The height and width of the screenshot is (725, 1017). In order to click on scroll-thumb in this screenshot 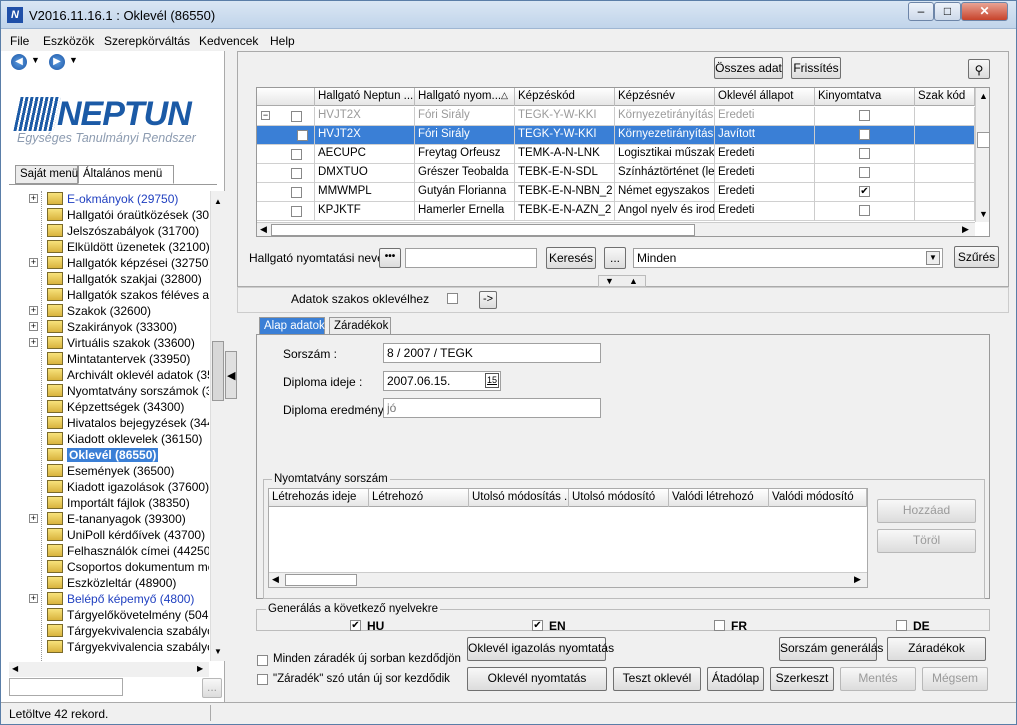, I will do `click(218, 371)`.